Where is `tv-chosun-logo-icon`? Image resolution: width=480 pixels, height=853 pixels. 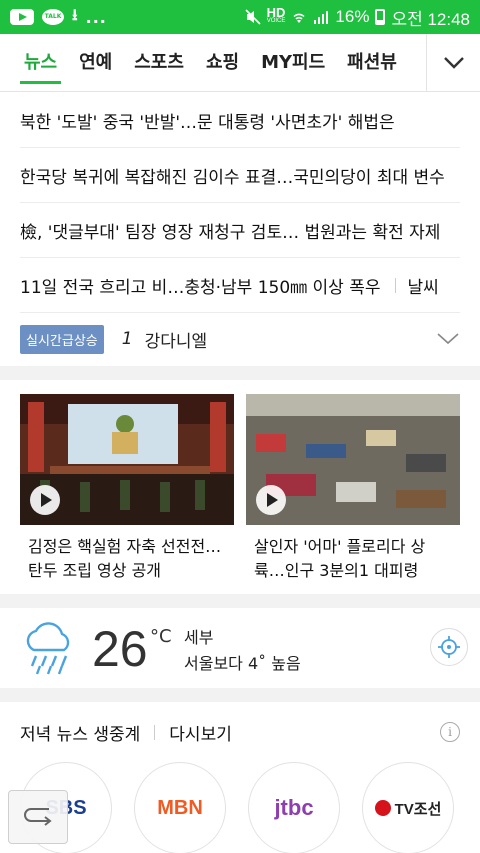 tv-chosun-logo-icon is located at coordinates (382, 808).